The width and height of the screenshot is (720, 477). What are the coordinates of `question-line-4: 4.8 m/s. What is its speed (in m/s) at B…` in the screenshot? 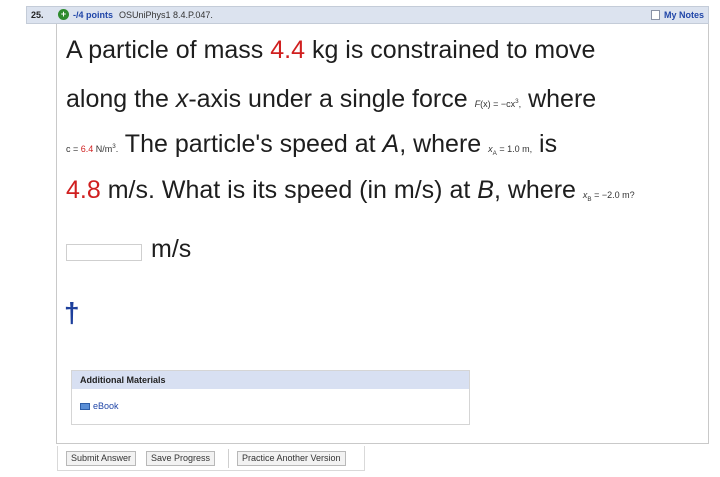 It's located at (350, 190).